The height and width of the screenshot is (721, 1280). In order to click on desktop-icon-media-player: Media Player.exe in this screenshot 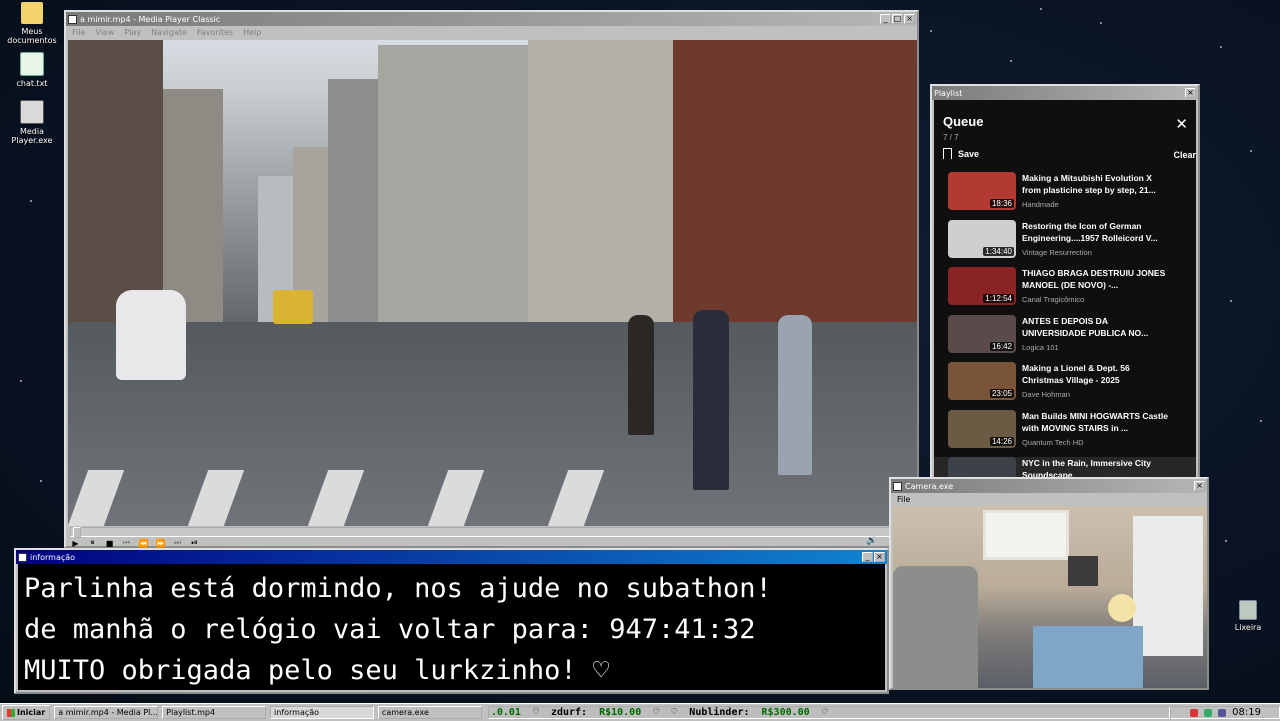, I will do `click(32, 122)`.